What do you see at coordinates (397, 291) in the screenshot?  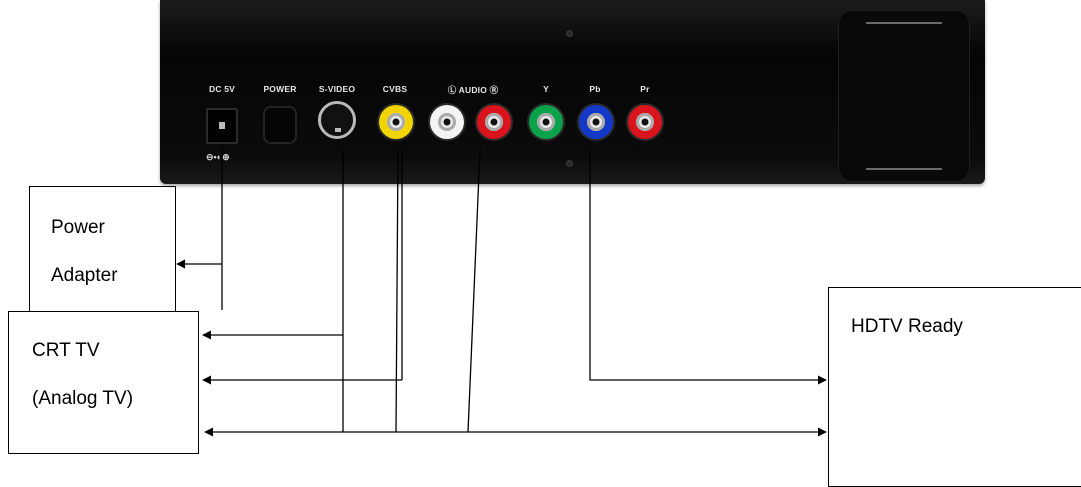 I see `wire-cvbs-b` at bounding box center [397, 291].